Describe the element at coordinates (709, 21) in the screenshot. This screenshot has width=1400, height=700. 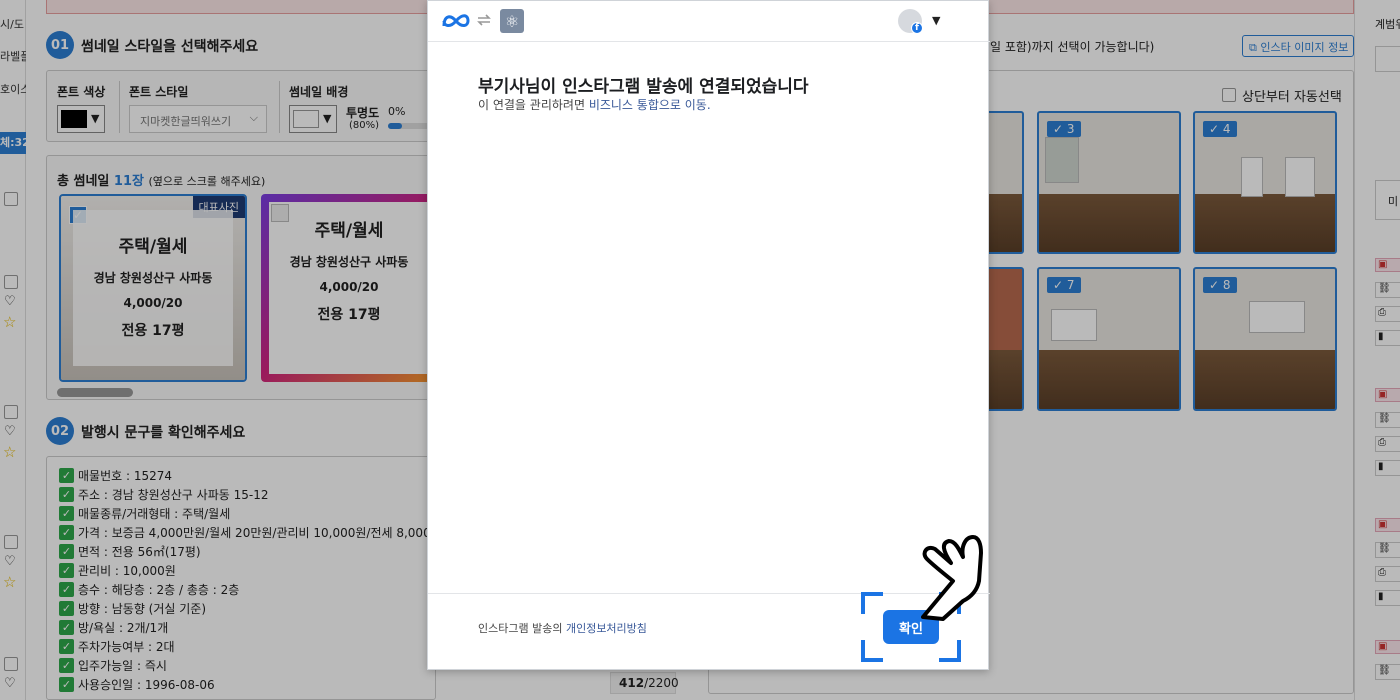
I see `dialog-header: ⚛ f ▼` at that location.